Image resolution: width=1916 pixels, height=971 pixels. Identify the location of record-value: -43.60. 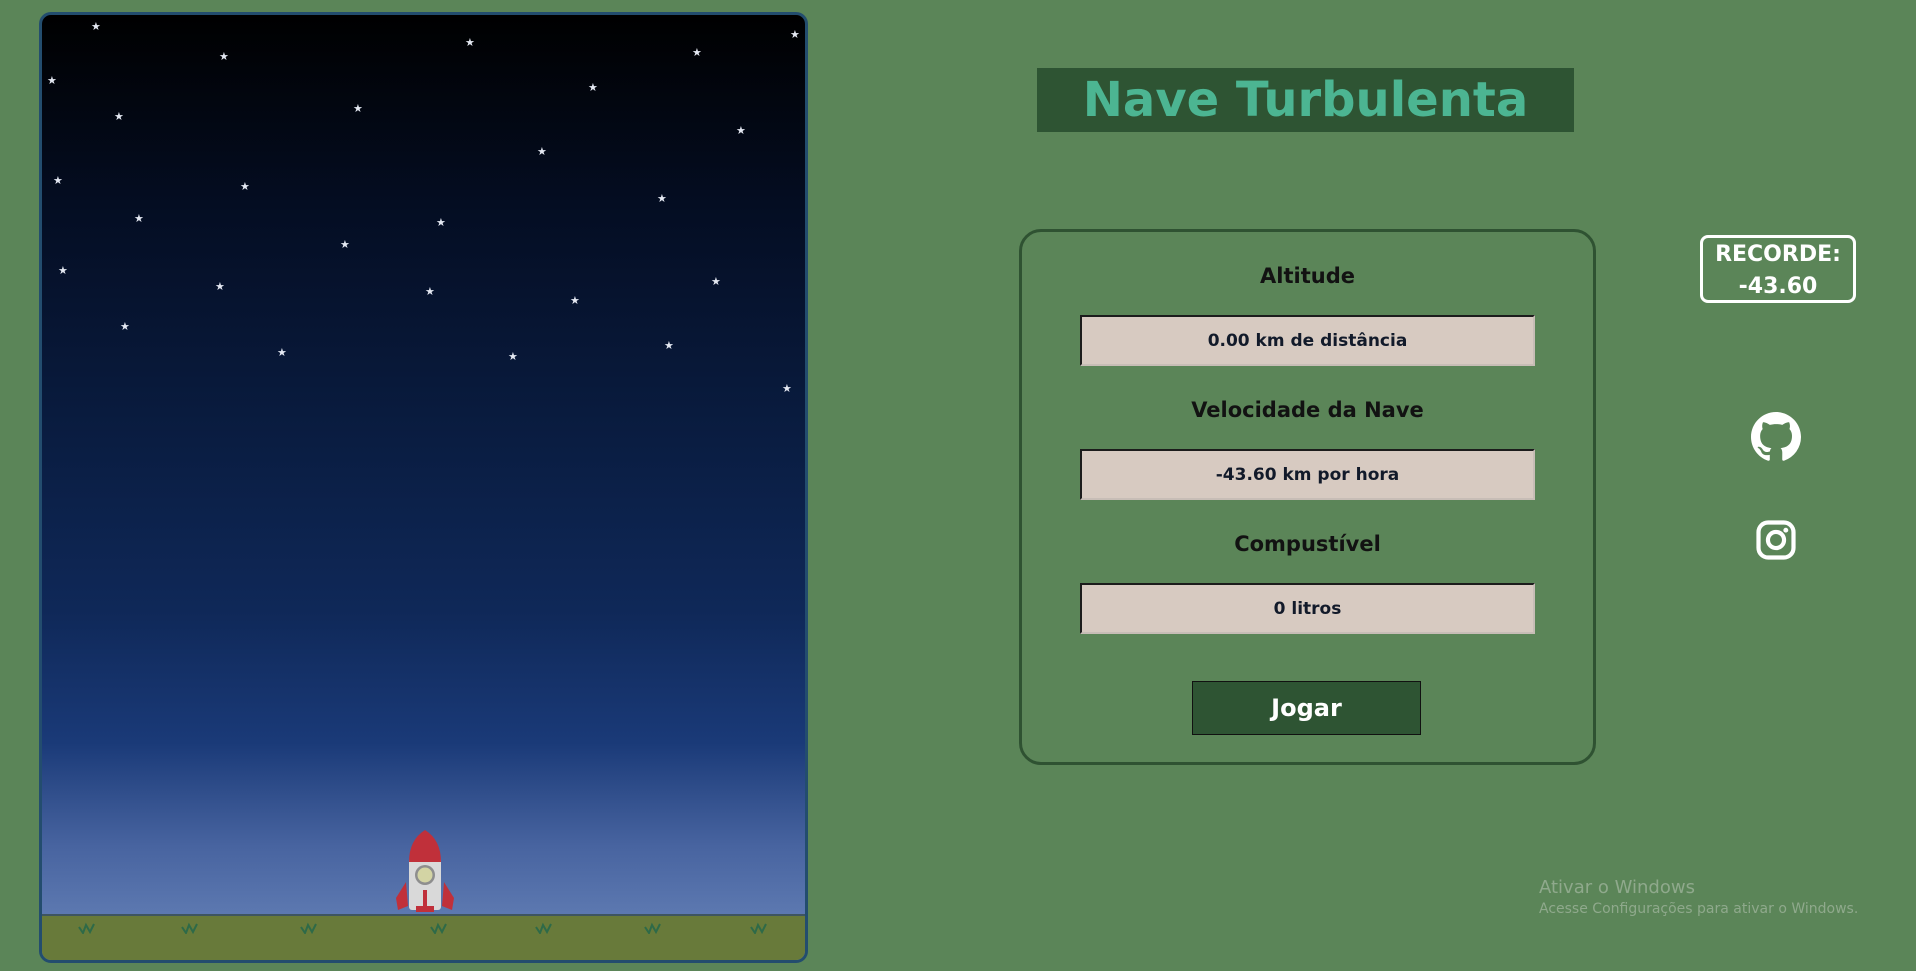
(1778, 286).